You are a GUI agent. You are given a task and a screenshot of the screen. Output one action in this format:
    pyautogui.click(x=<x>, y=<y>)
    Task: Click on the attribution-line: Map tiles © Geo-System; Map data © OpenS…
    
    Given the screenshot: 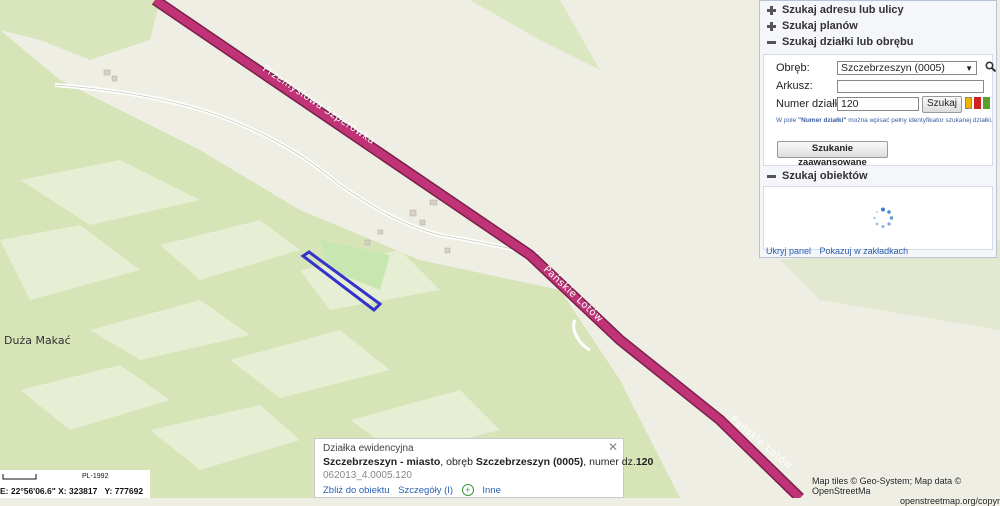 What is the action you would take?
    pyautogui.click(x=887, y=486)
    